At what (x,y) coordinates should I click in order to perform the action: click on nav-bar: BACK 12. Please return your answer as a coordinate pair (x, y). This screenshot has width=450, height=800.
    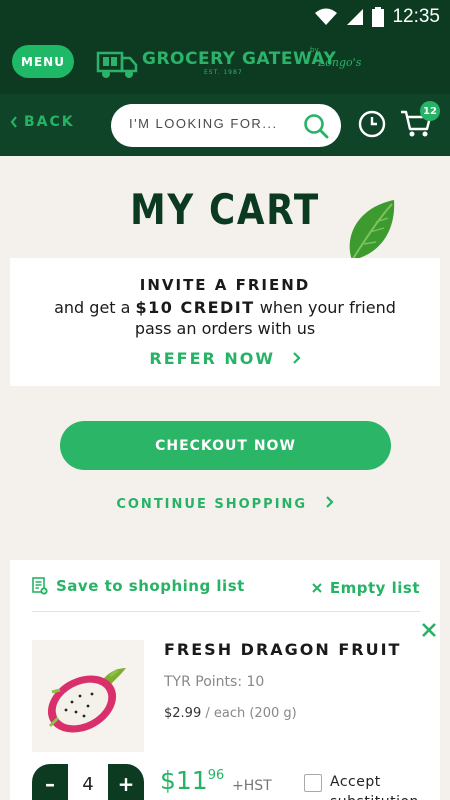
    Looking at the image, I should click on (225, 125).